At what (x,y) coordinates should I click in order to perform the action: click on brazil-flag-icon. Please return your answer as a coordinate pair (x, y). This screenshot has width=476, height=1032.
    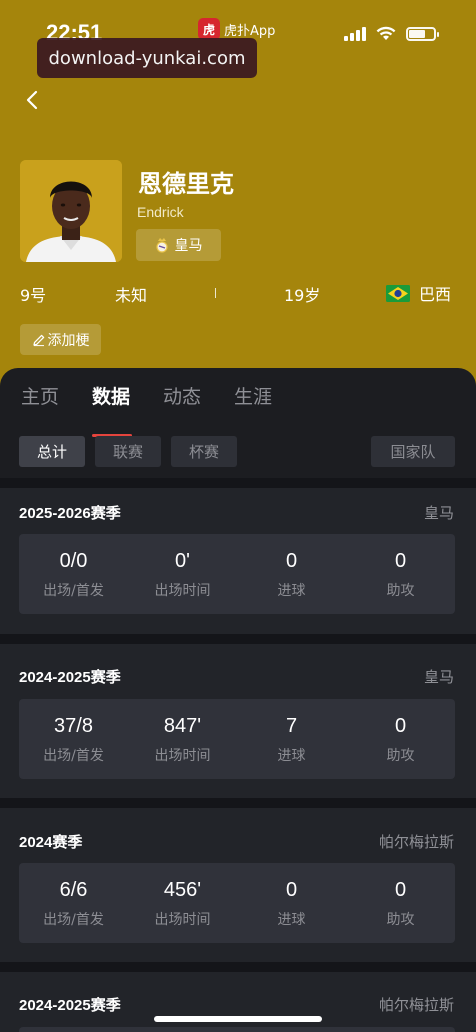
    Looking at the image, I should click on (398, 293).